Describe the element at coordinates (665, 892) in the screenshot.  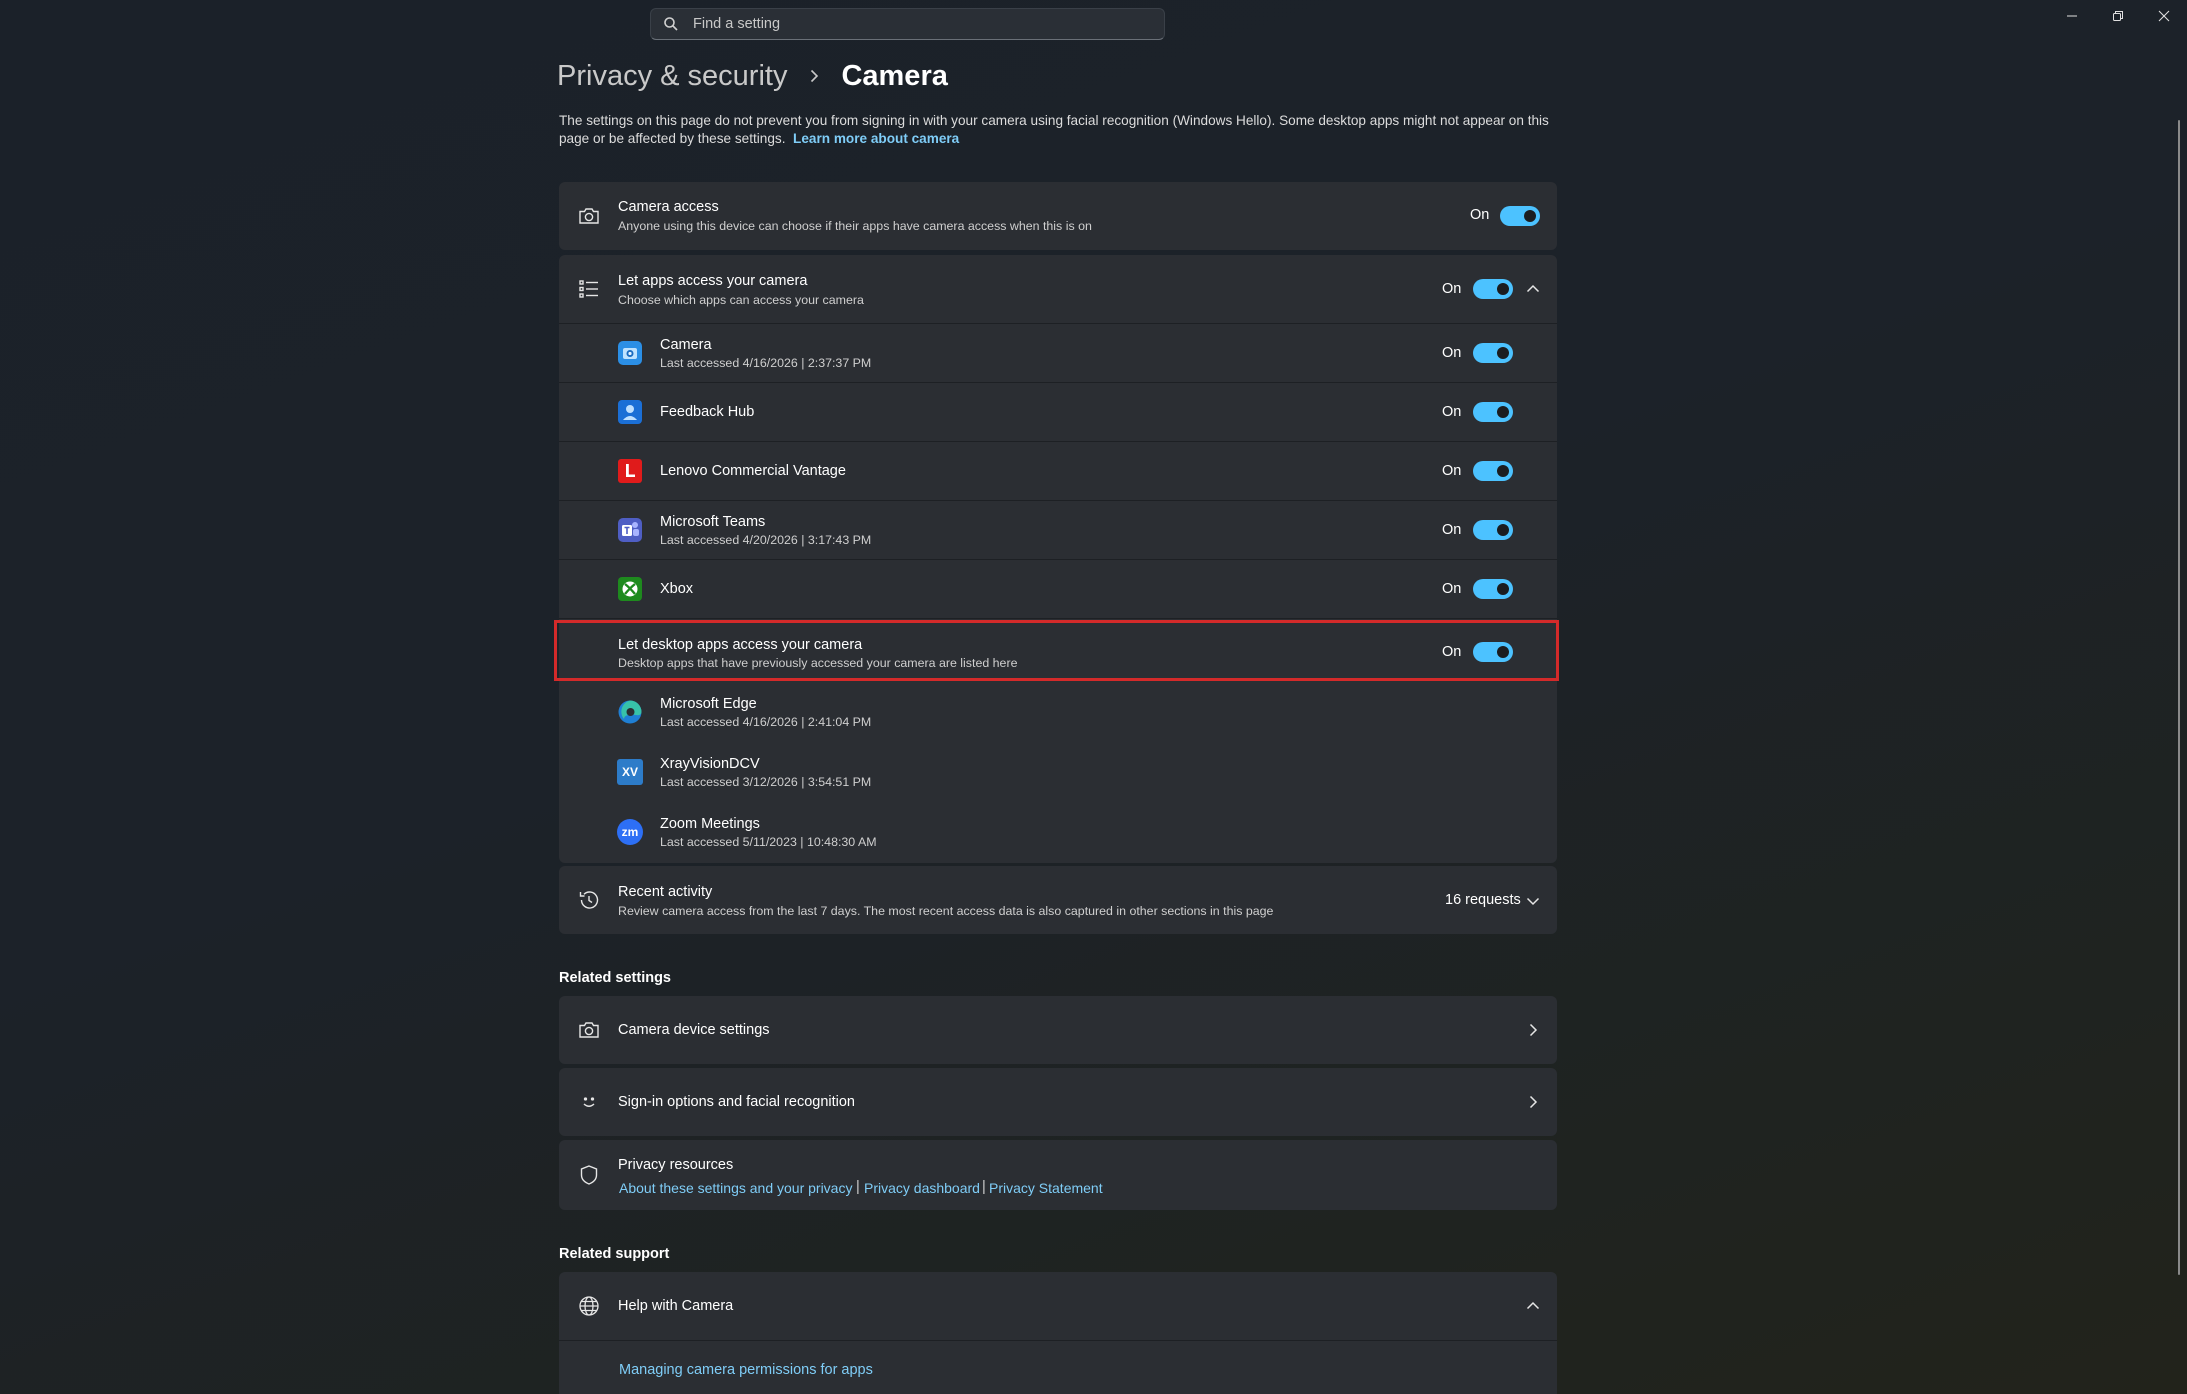
I see `recent-activity-title: Recent activity` at that location.